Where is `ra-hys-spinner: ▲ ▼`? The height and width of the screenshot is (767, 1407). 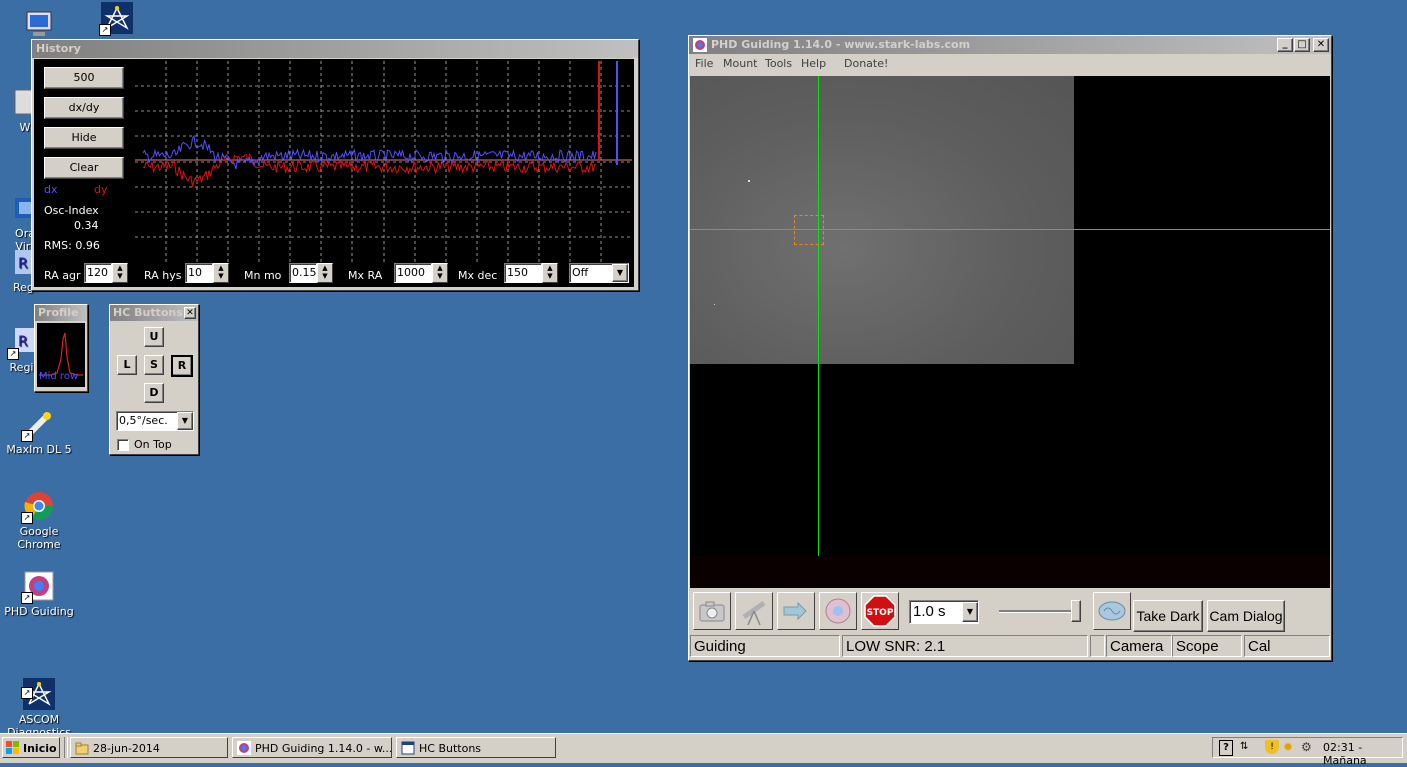 ra-hys-spinner: ▲ ▼ is located at coordinates (221, 273).